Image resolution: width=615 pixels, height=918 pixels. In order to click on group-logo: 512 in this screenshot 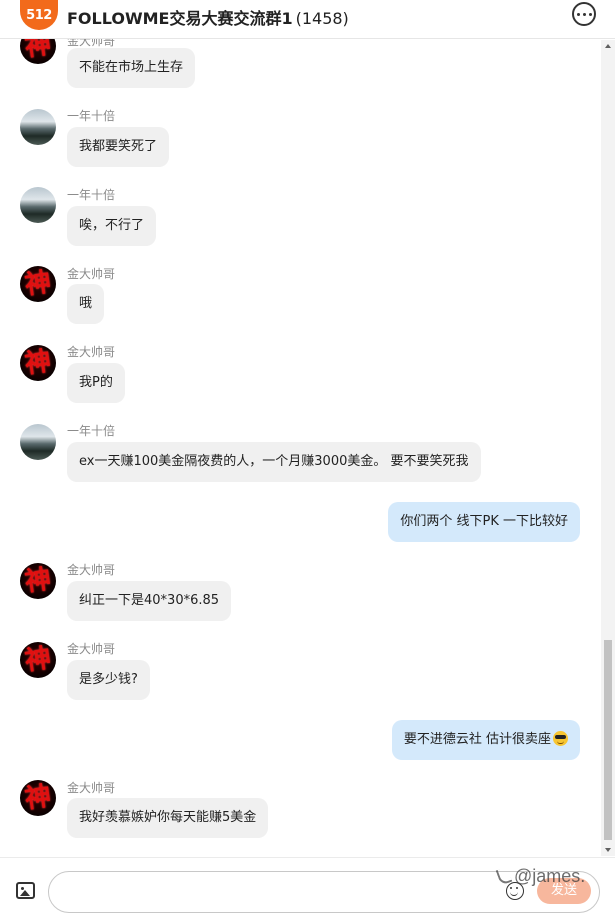, I will do `click(39, 15)`.